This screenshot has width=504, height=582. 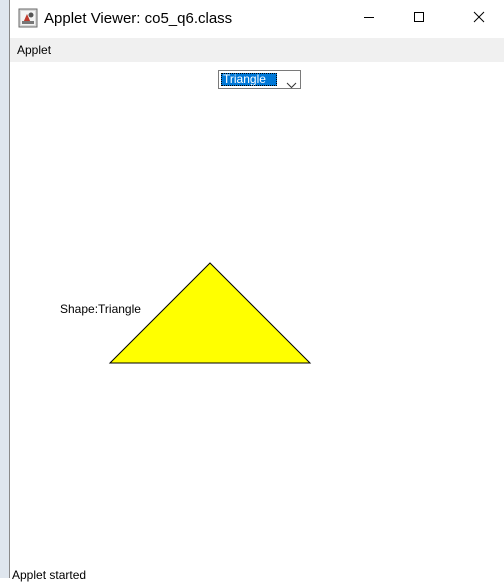 I want to click on menu-item-applet: Applet, so click(x=34, y=50).